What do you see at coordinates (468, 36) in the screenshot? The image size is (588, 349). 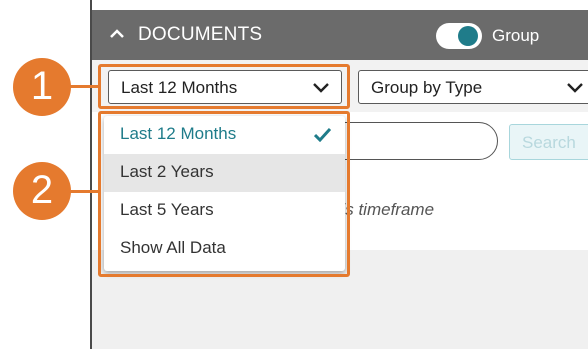 I see `toggle-knob` at bounding box center [468, 36].